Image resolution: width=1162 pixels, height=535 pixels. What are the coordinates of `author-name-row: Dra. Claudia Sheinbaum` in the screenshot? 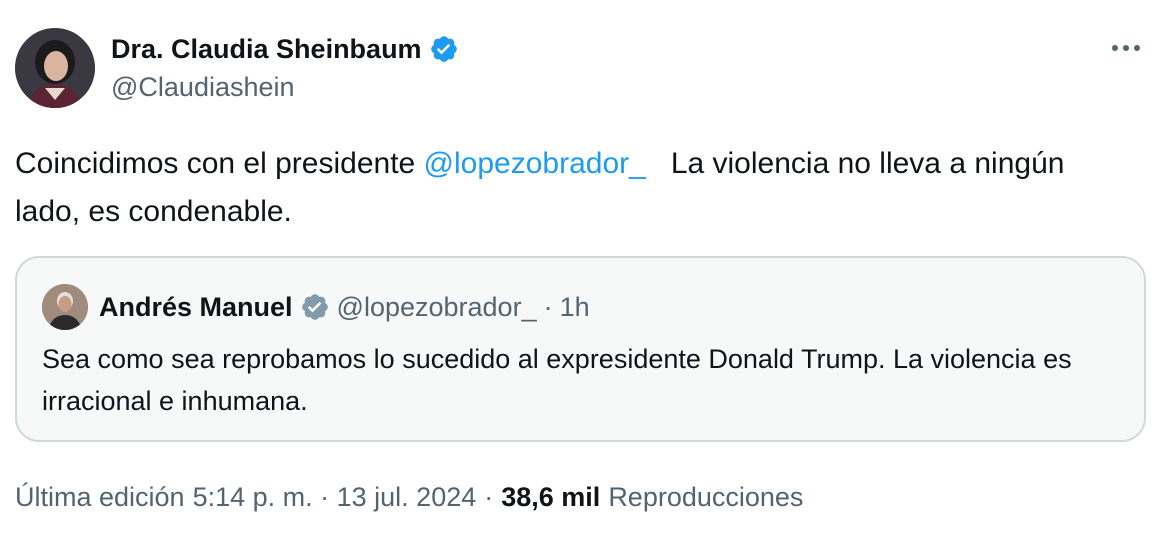 It's located at (285, 49).